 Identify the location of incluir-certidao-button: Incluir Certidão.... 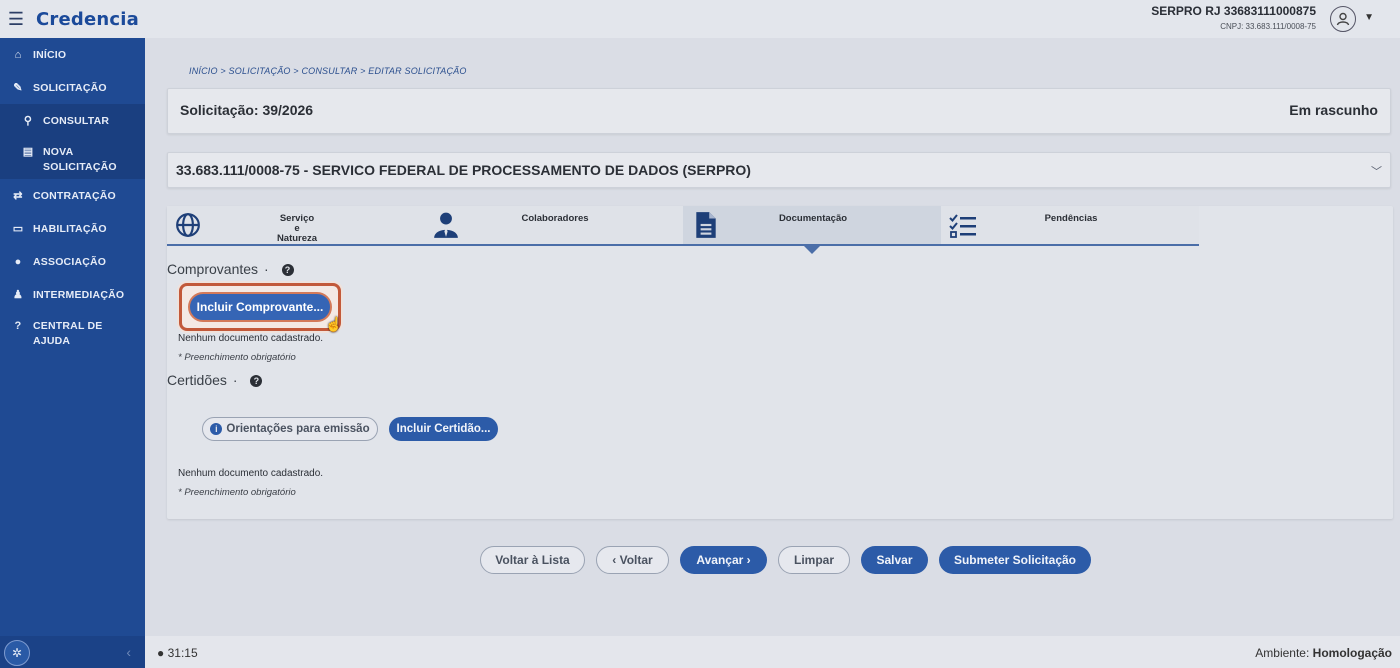
(443, 429).